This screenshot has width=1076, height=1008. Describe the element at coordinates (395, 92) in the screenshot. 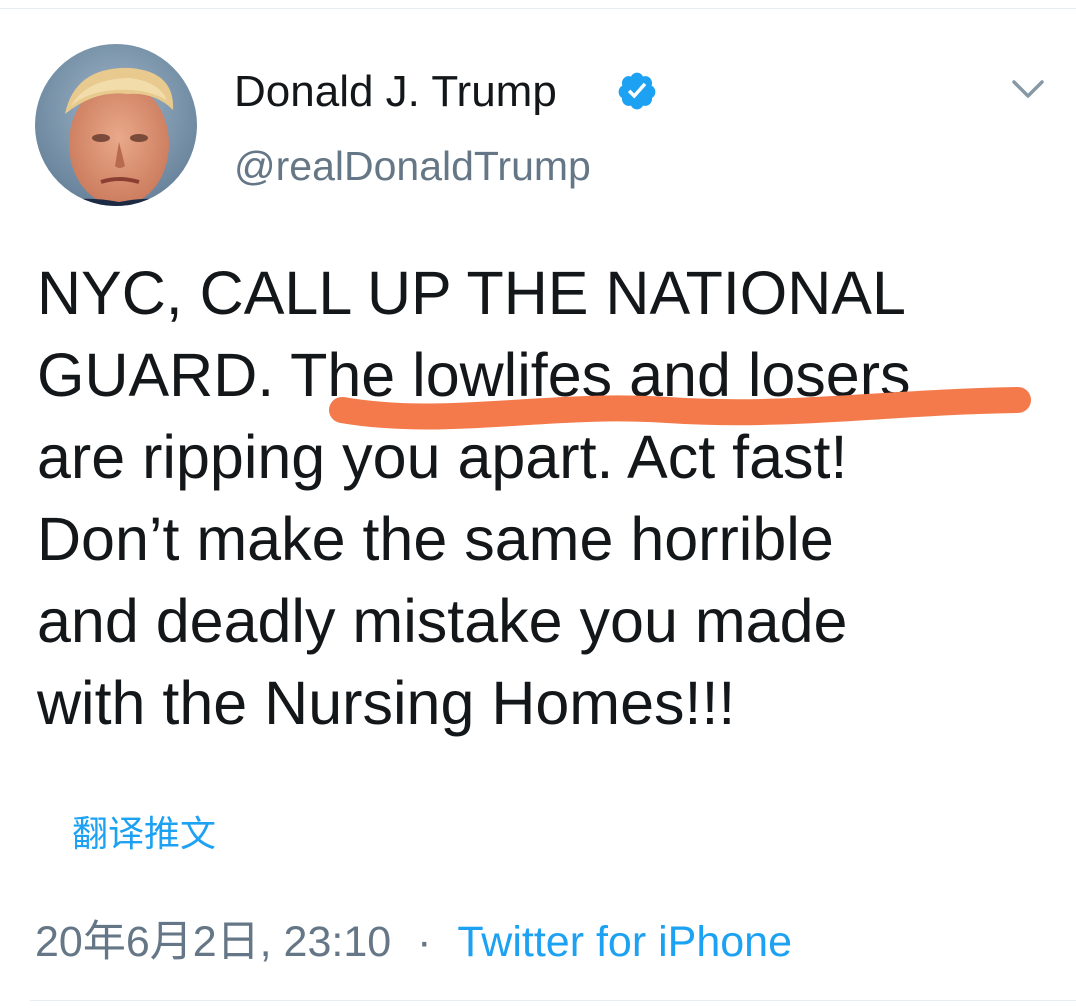

I see `author-display-name: Donald J. Trump` at that location.